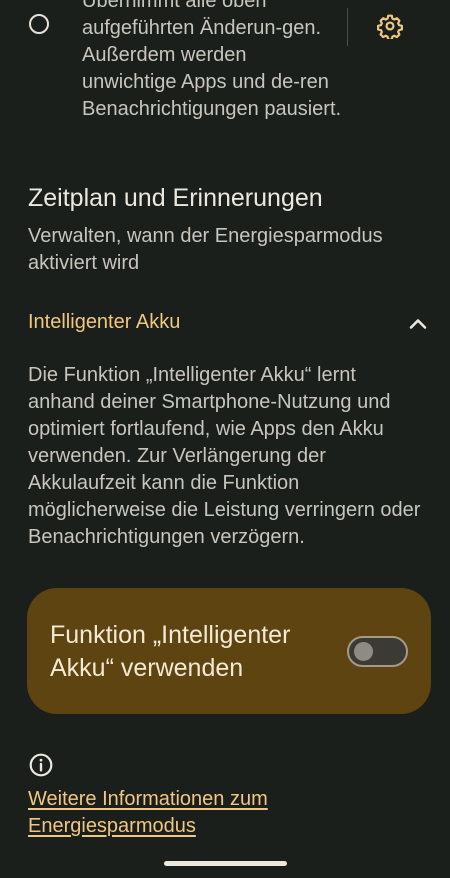 The width and height of the screenshot is (450, 878). What do you see at coordinates (170, 651) in the screenshot?
I see `toggle-label: Funktion „Intelligenter Akku“ verwenden` at bounding box center [170, 651].